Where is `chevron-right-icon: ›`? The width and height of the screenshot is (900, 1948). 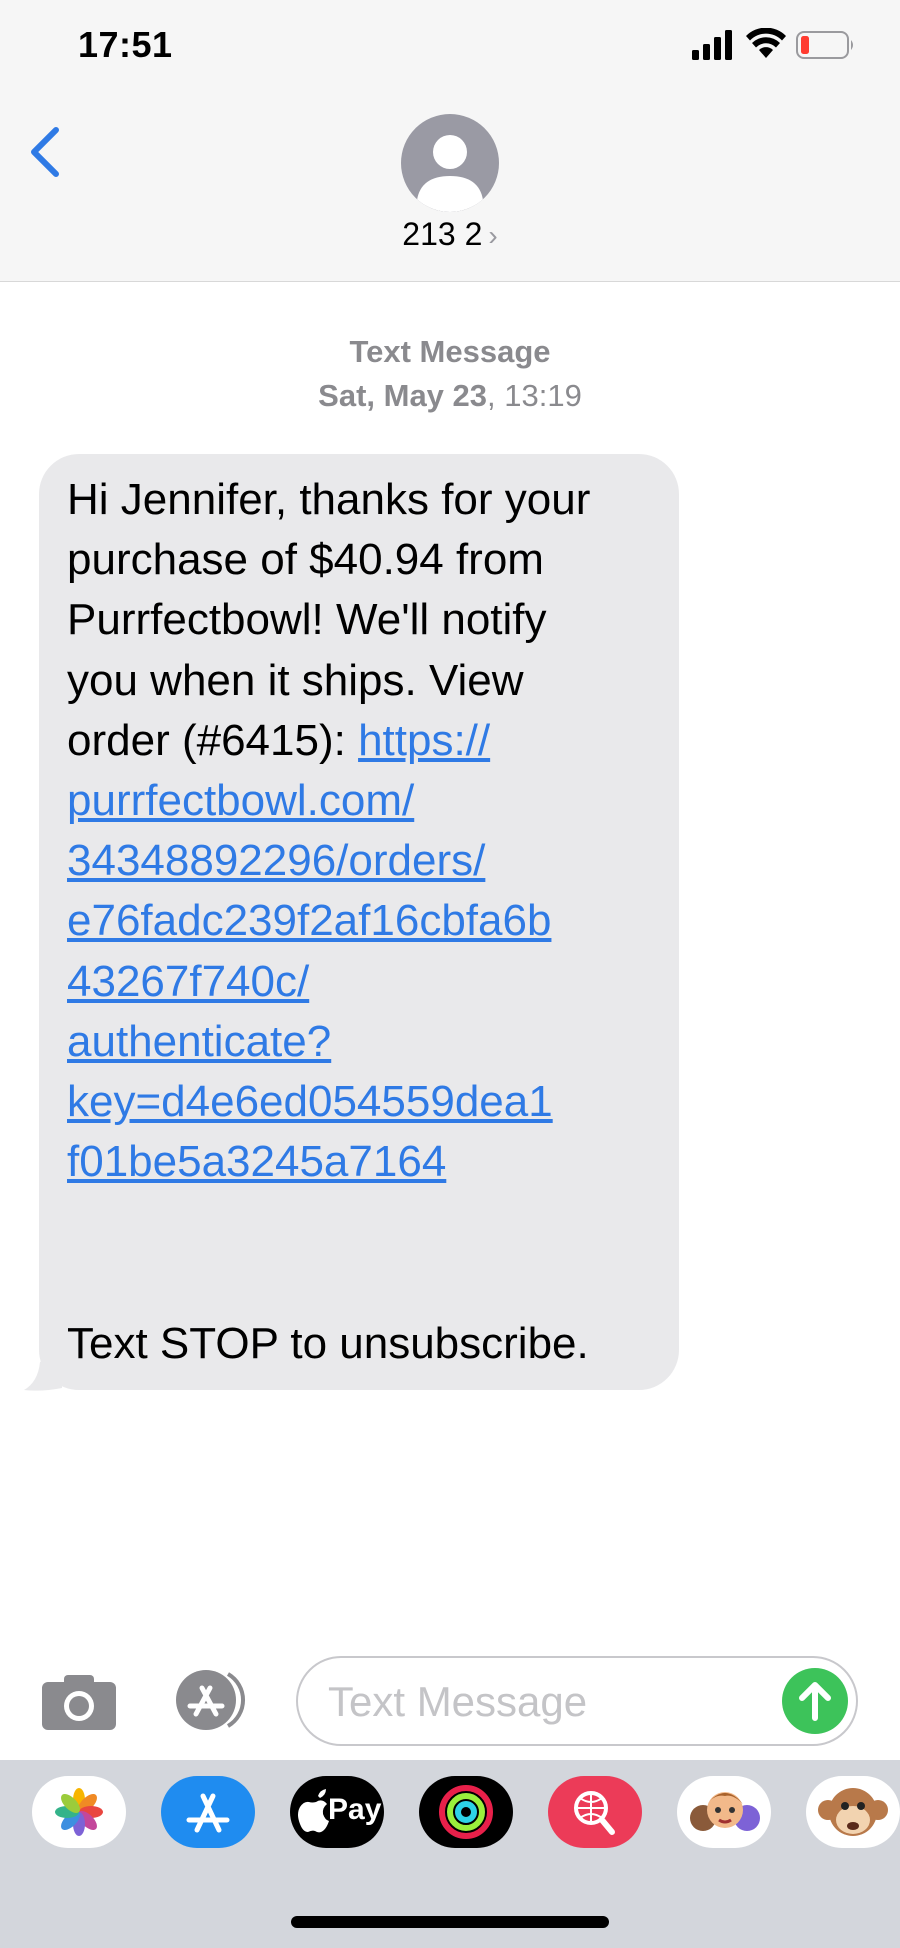
chevron-right-icon: › is located at coordinates (493, 235).